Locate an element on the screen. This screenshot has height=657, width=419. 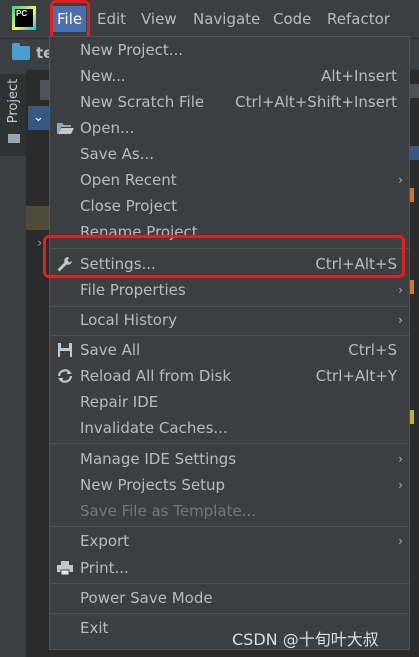
menu-item-label: New Scratch File is located at coordinates (142, 102).